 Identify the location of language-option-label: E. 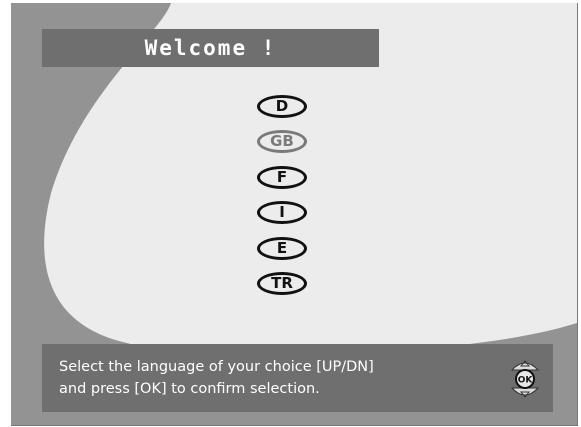
(282, 247).